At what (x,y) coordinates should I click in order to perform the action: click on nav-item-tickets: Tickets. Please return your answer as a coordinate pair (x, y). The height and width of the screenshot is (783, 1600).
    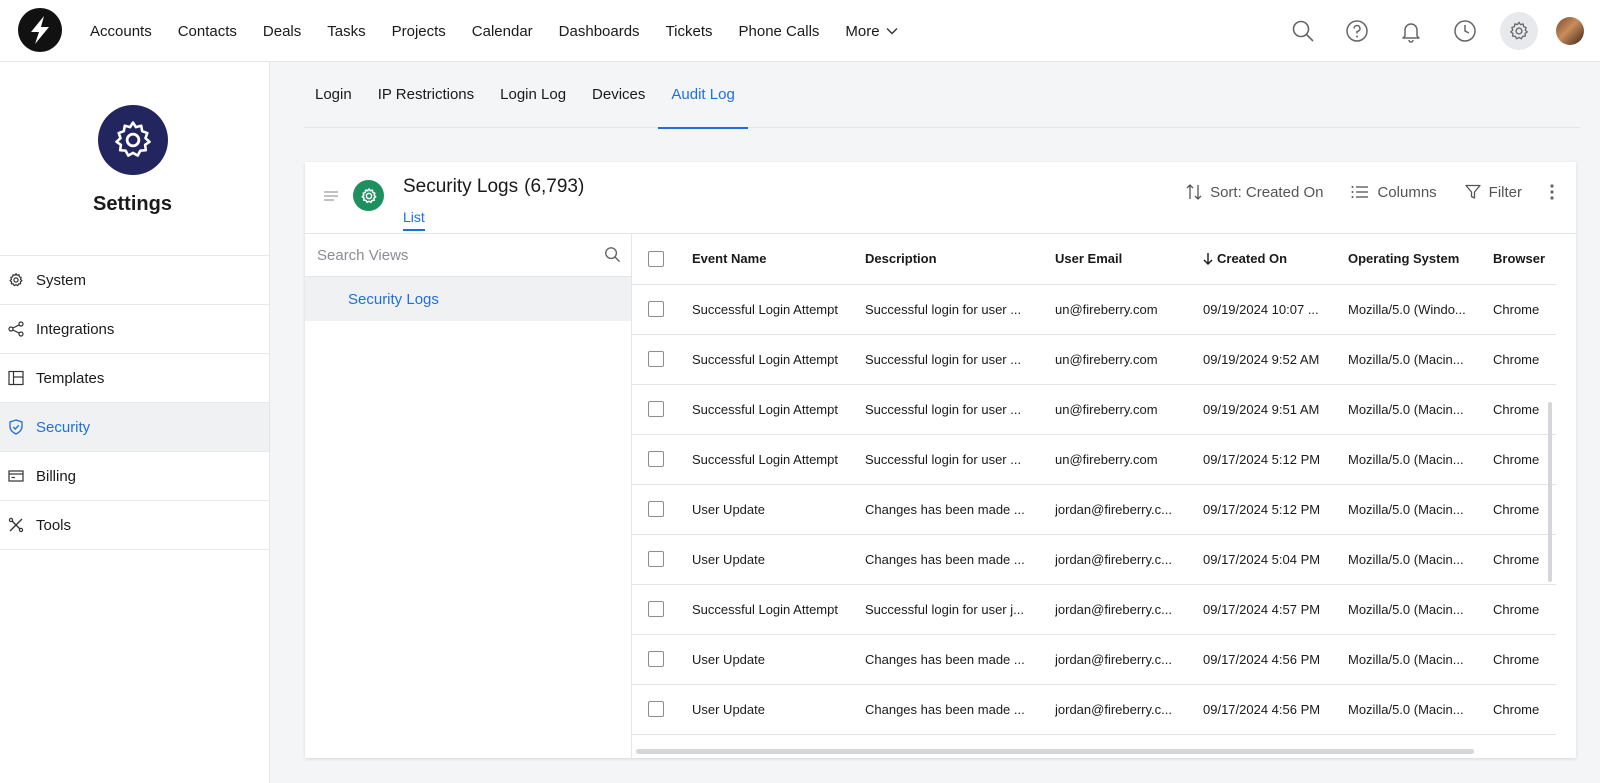
    Looking at the image, I should click on (689, 31).